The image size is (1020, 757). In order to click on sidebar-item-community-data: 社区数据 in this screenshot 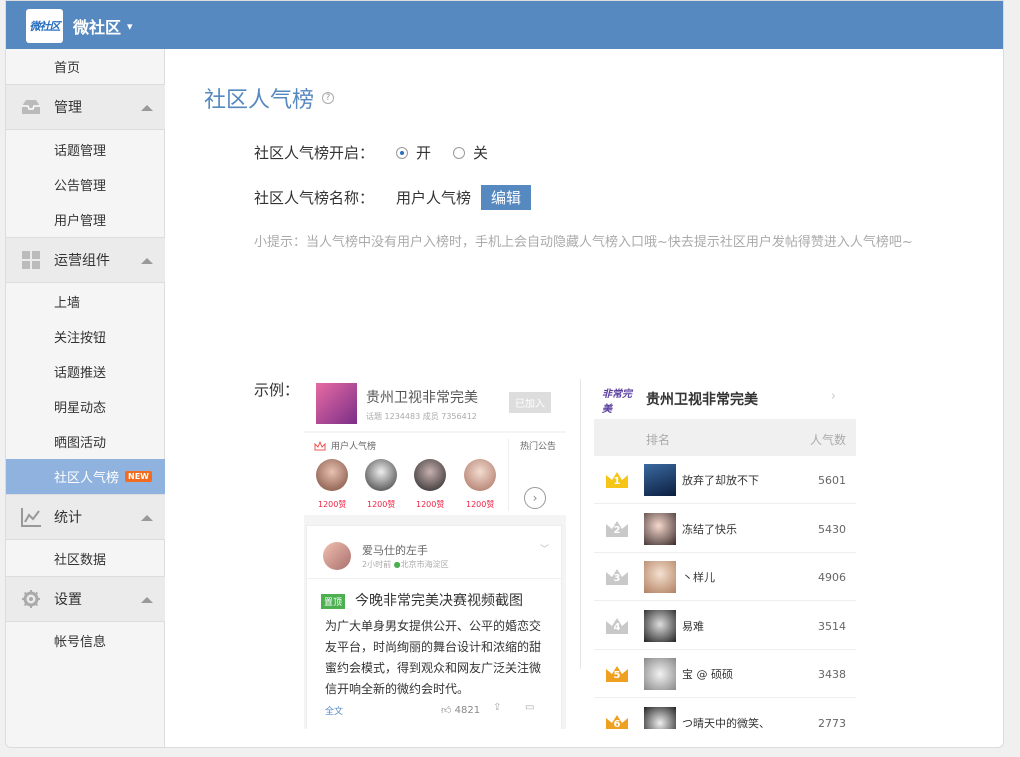, I will do `click(85, 558)`.